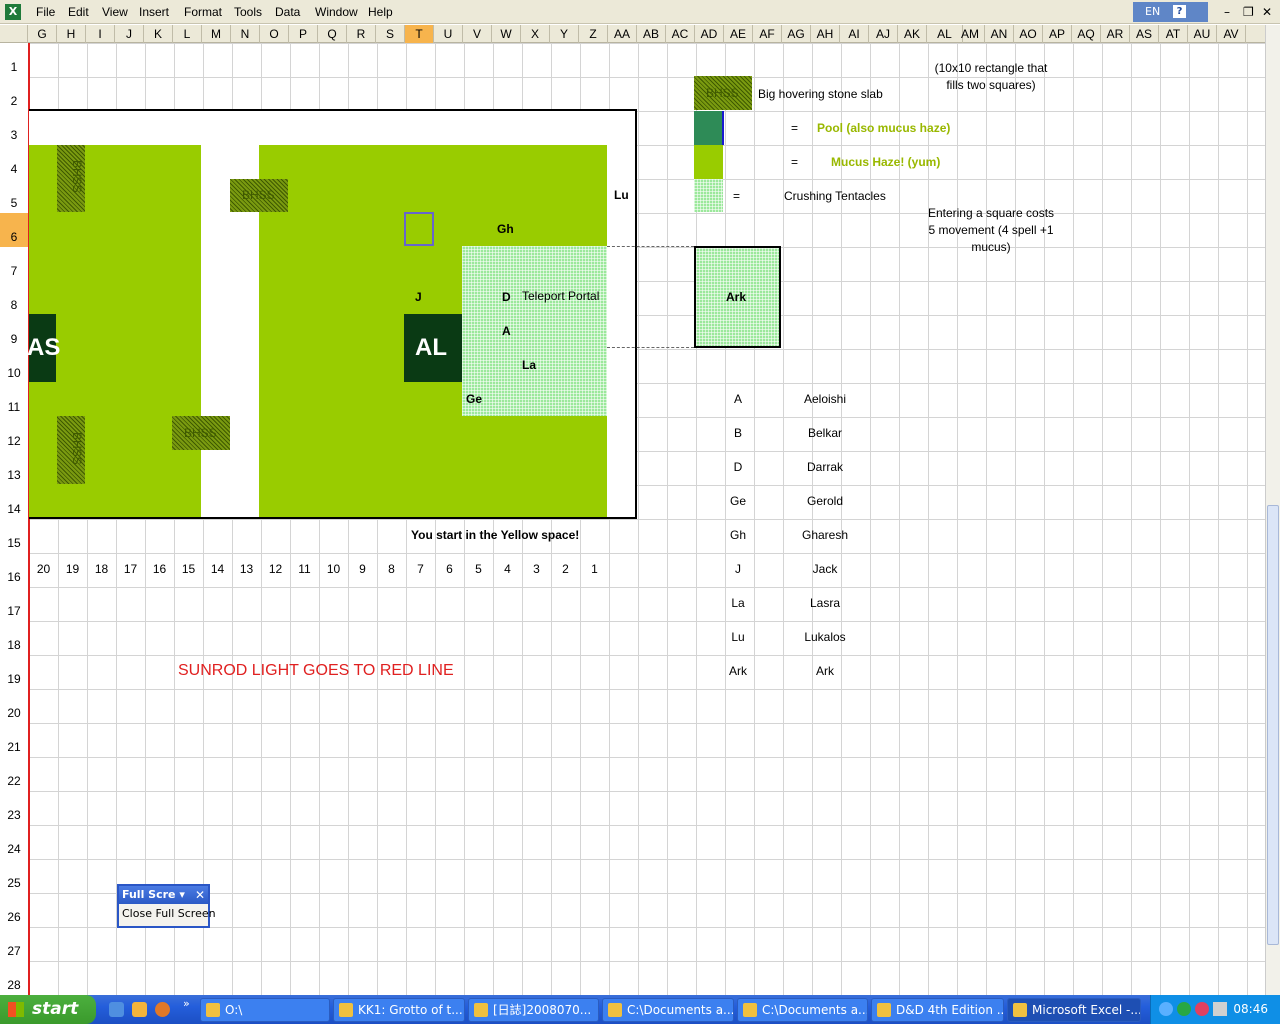  What do you see at coordinates (14, 162) in the screenshot?
I see `row-header: 4` at bounding box center [14, 162].